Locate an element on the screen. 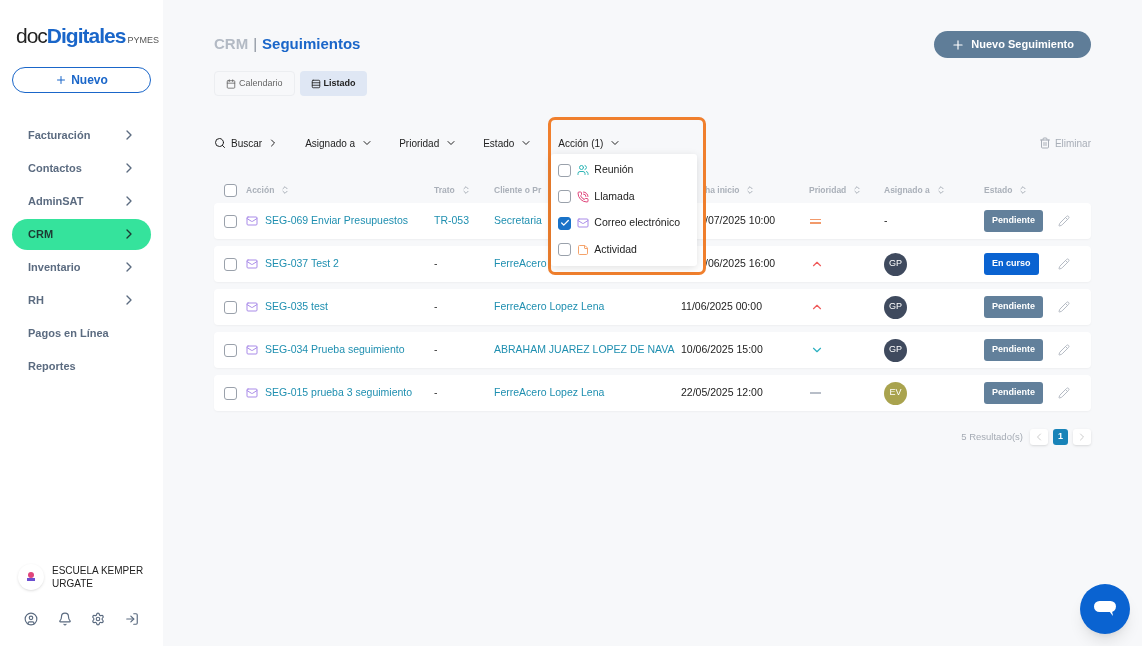  filter-dropdown: Estado is located at coordinates (508, 143).